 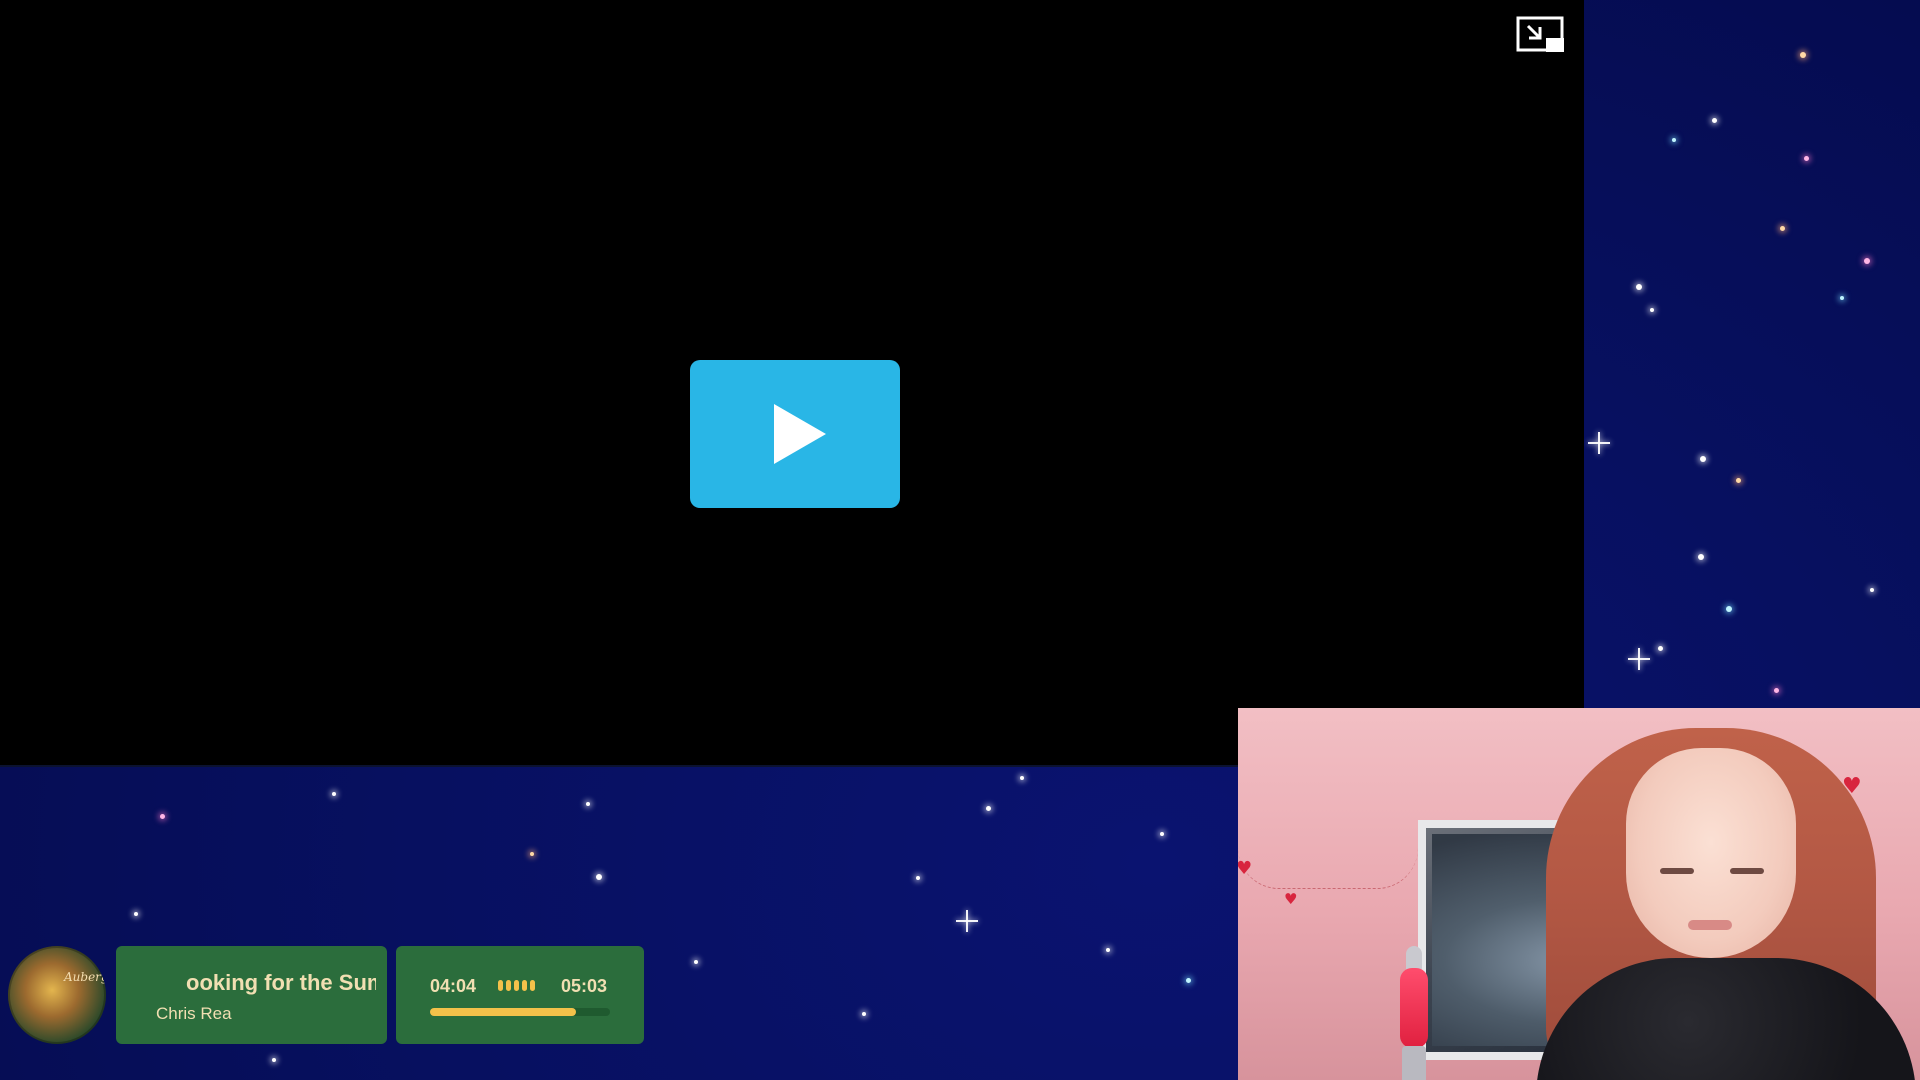 I want to click on webcam-feed: ♥ ♥ ♥, so click(x=1579, y=894).